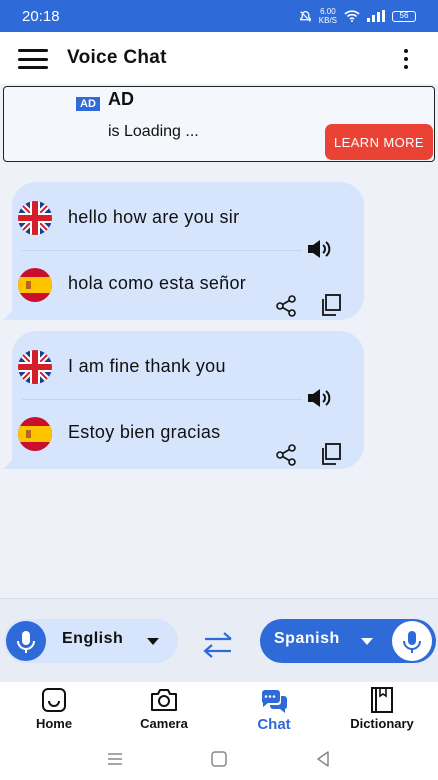 This screenshot has width=438, height=780. What do you see at coordinates (382, 723) in the screenshot?
I see `nav-dictionary-label: Dictionary` at bounding box center [382, 723].